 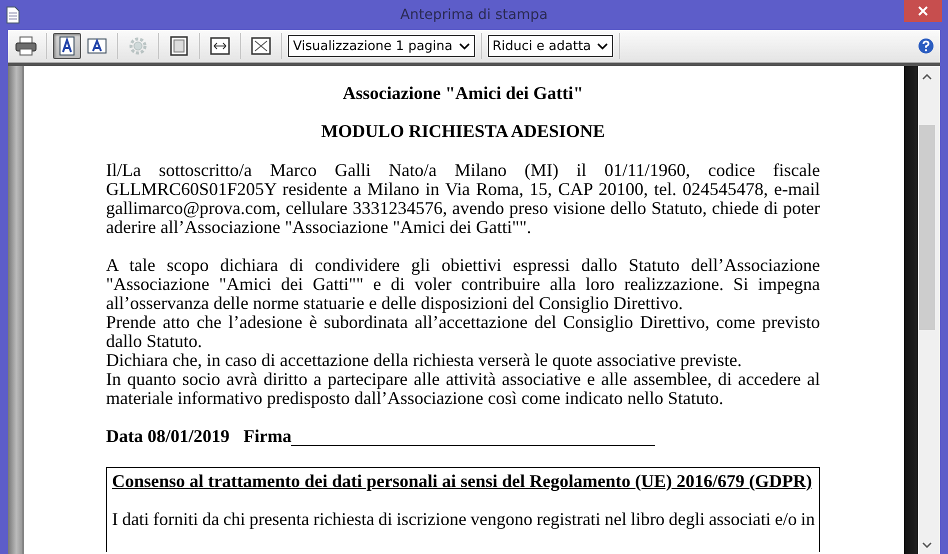 I want to click on gear-icon, so click(x=138, y=46).